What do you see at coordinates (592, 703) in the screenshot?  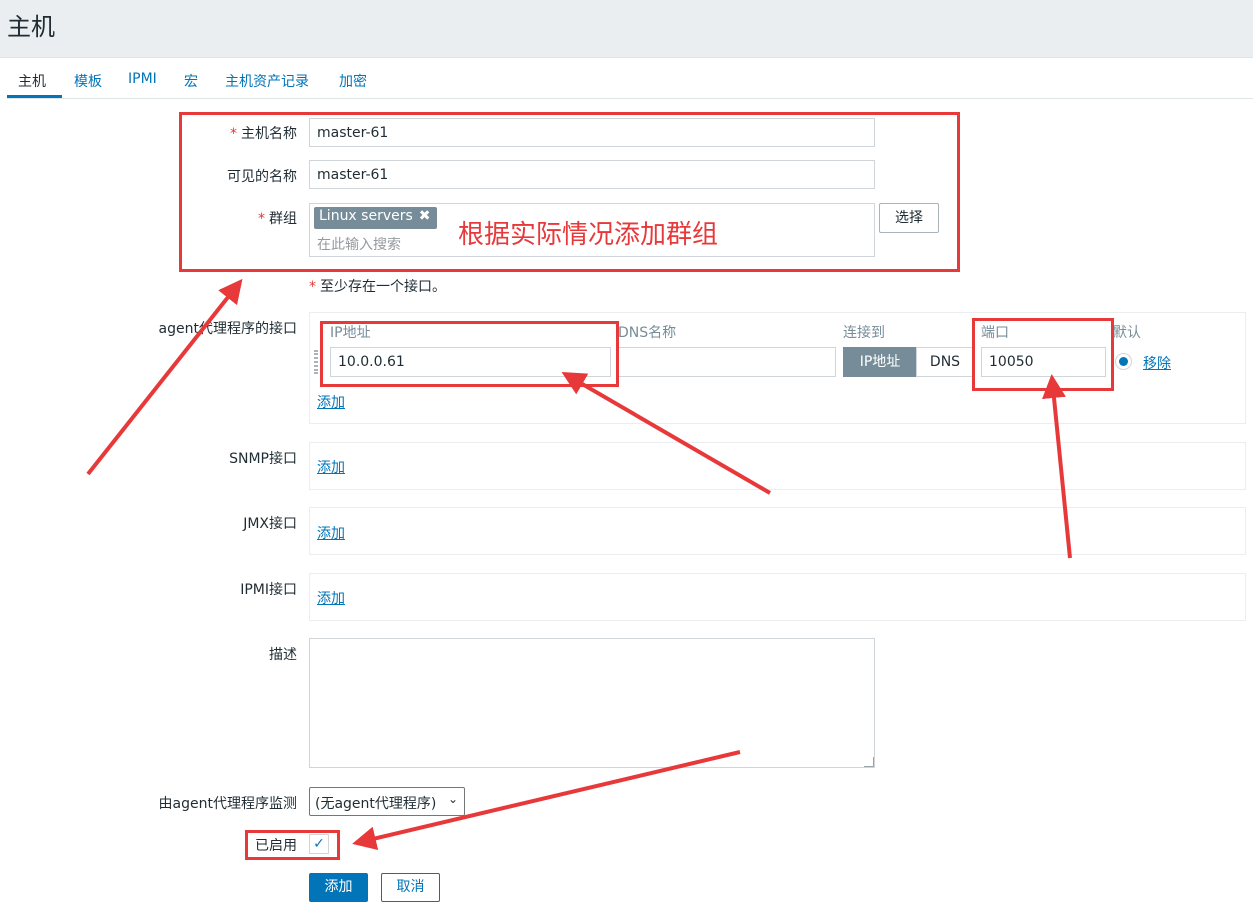 I see `description-textarea` at bounding box center [592, 703].